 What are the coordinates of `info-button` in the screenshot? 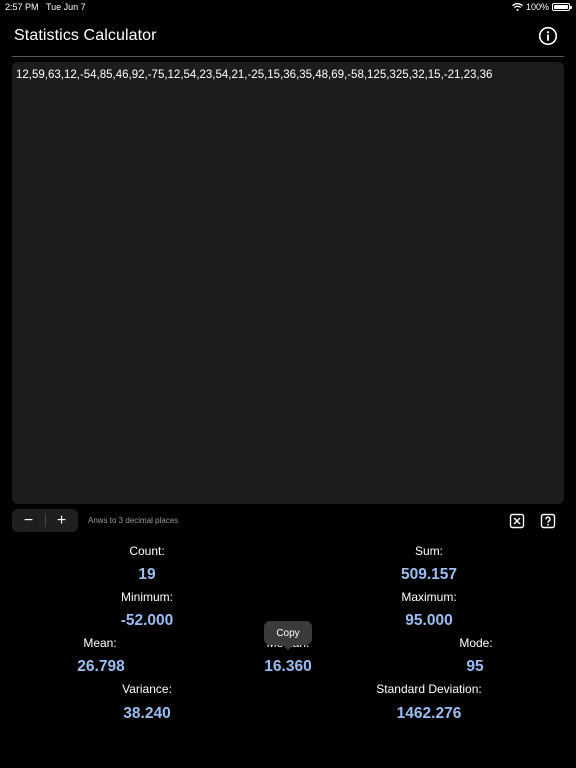 It's located at (548, 36).